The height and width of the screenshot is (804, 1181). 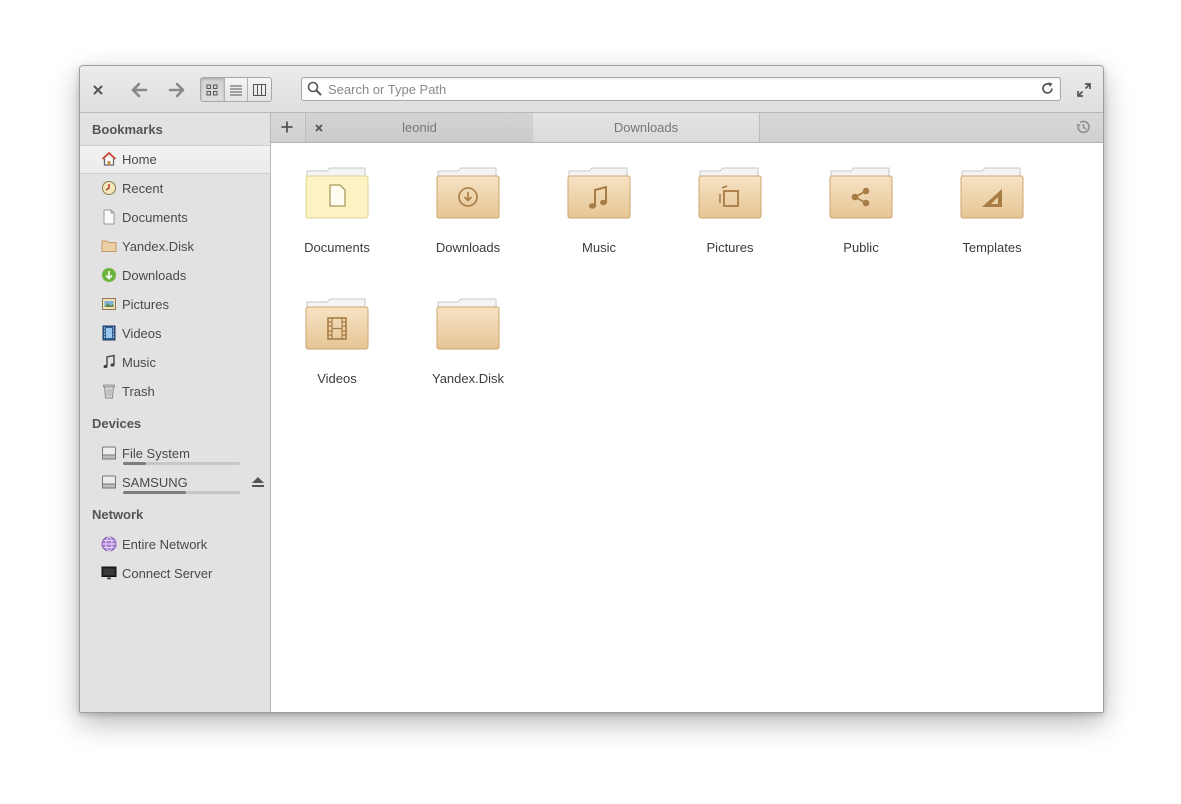 I want to click on folder-label: Public, so click(x=861, y=247).